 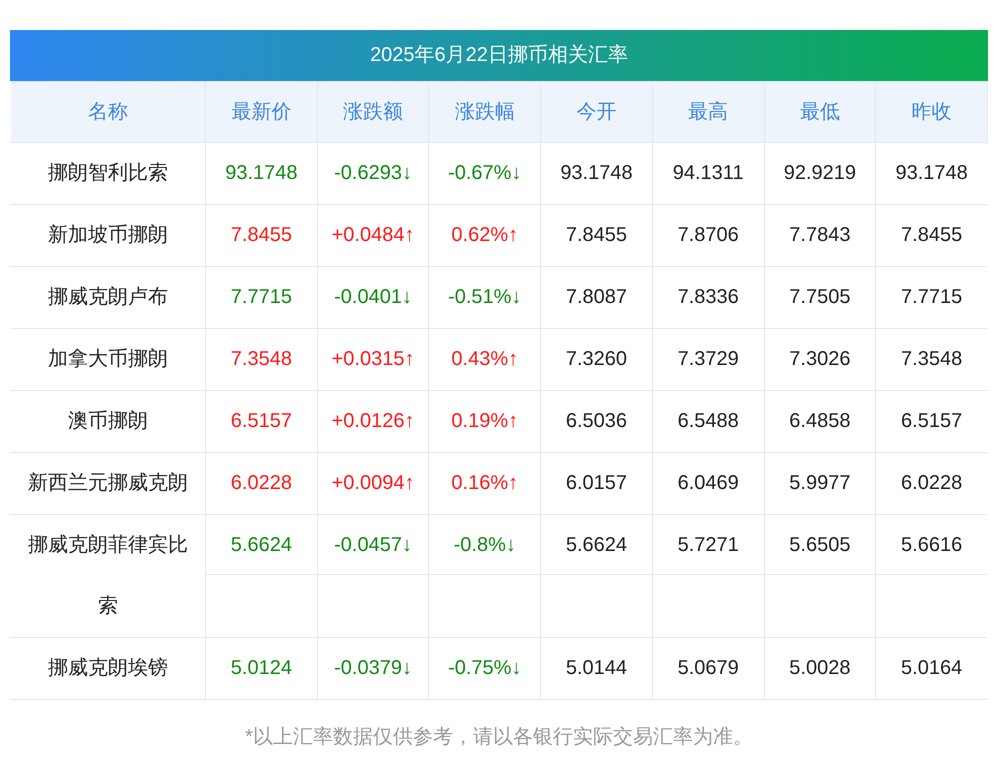 What do you see at coordinates (484, 112) in the screenshot?
I see `column-header: 涨跌幅` at bounding box center [484, 112].